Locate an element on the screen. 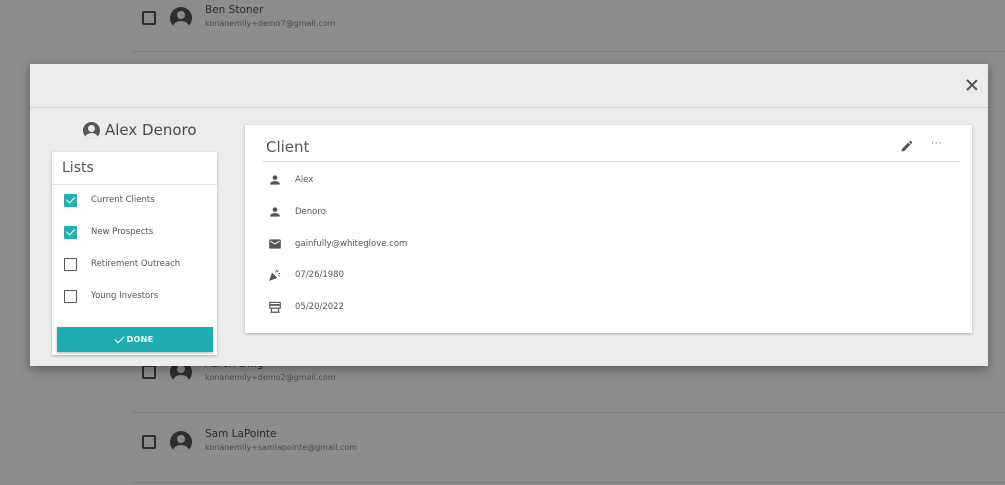 The height and width of the screenshot is (485, 1005). contact-title: Alex Denoro is located at coordinates (140, 130).